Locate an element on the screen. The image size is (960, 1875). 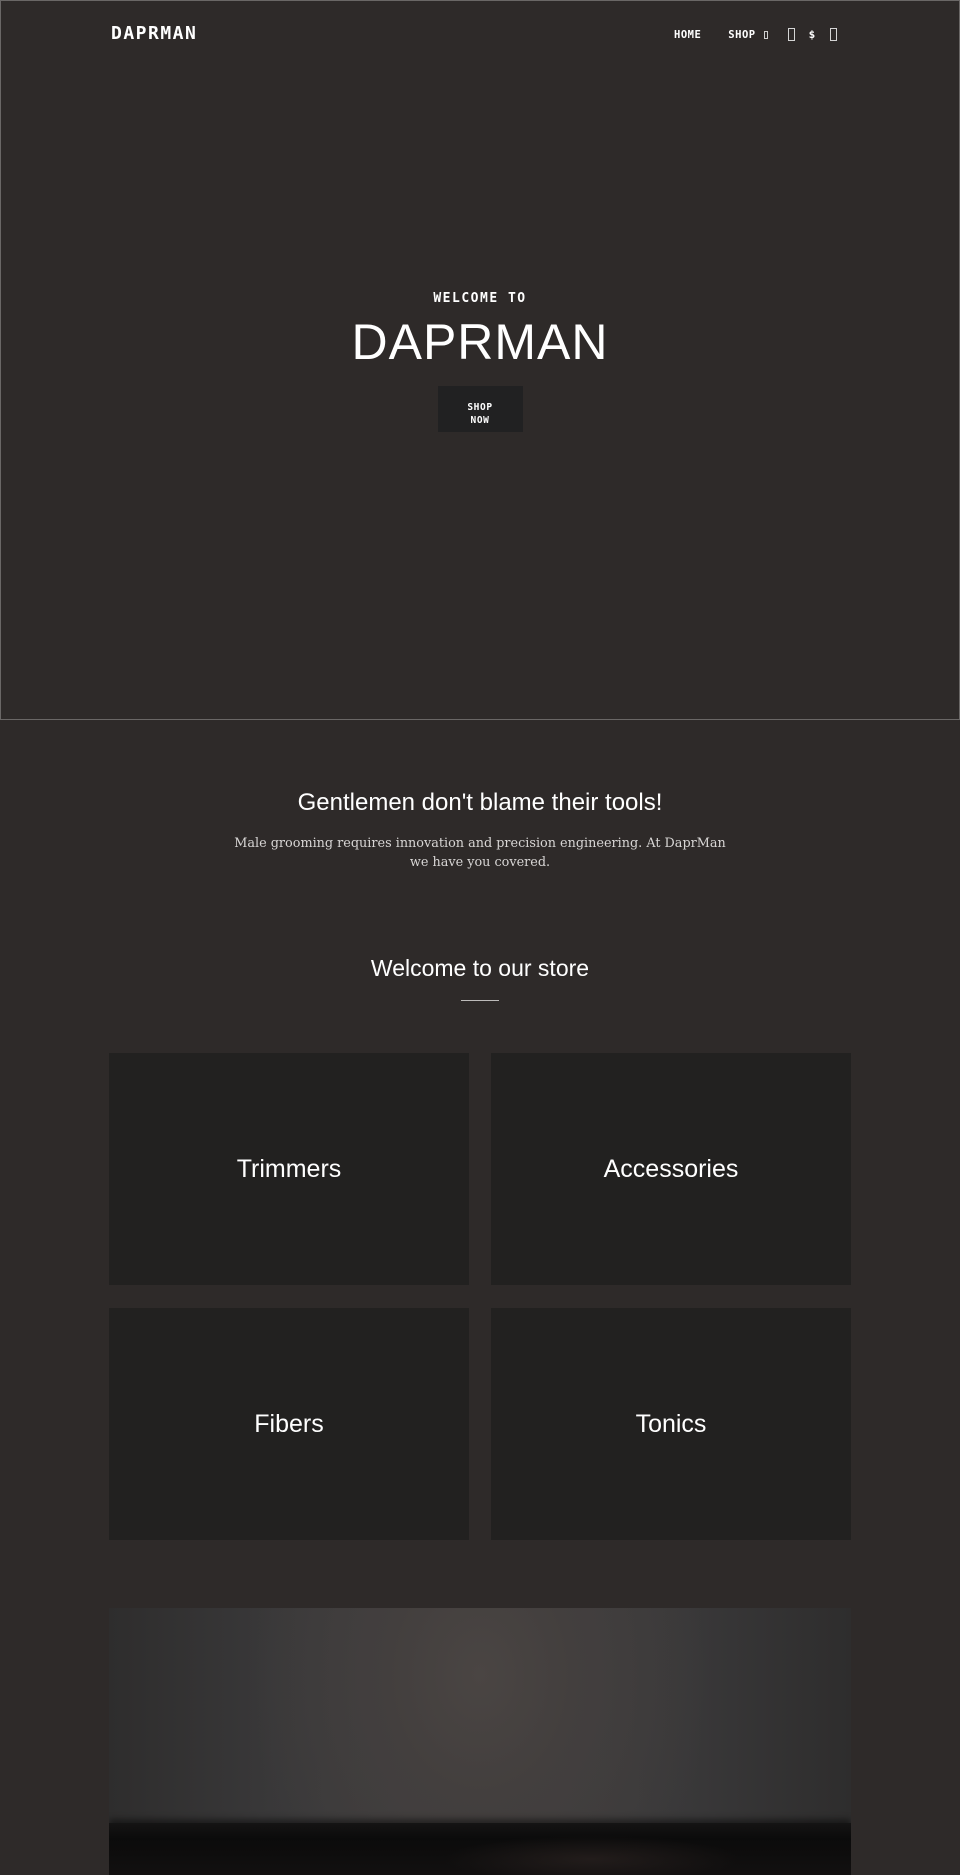
main-nav: HOME SHOP $ is located at coordinates (756, 34).